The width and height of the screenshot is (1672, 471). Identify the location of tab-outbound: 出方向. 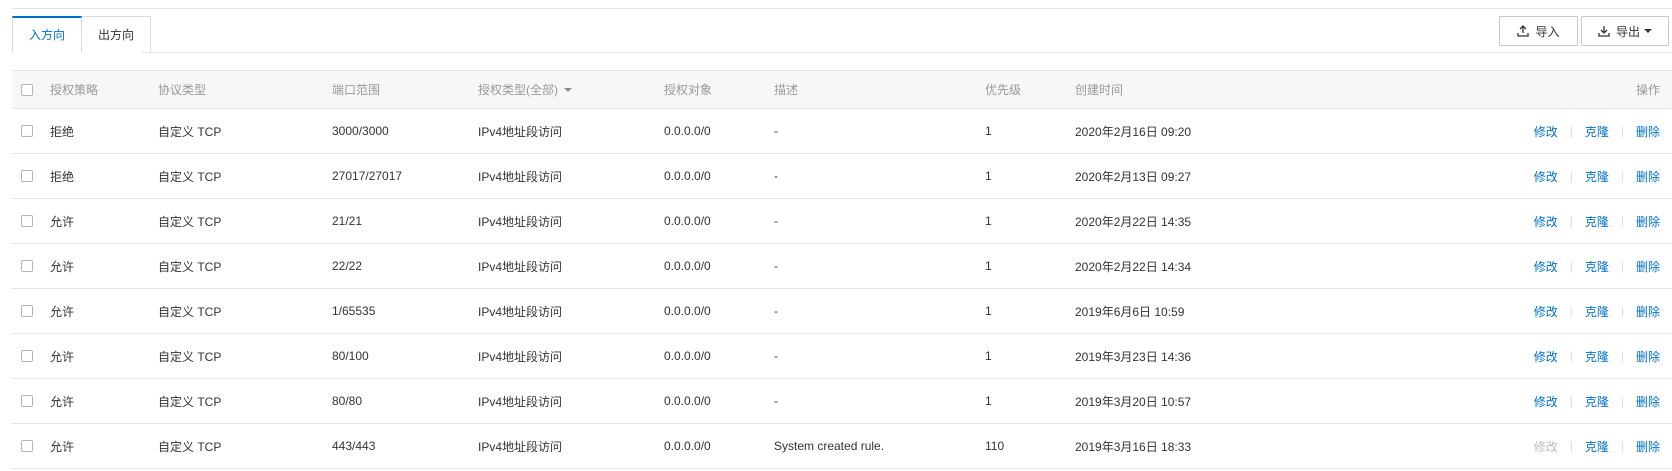
(117, 34).